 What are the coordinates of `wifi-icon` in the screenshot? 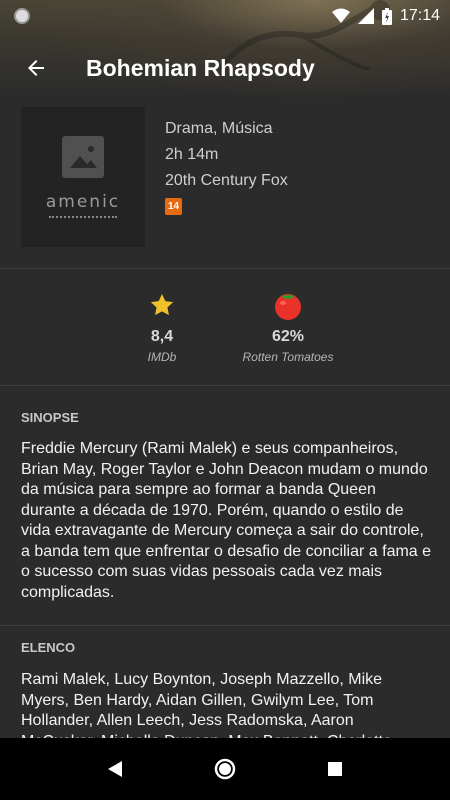 It's located at (340, 15).